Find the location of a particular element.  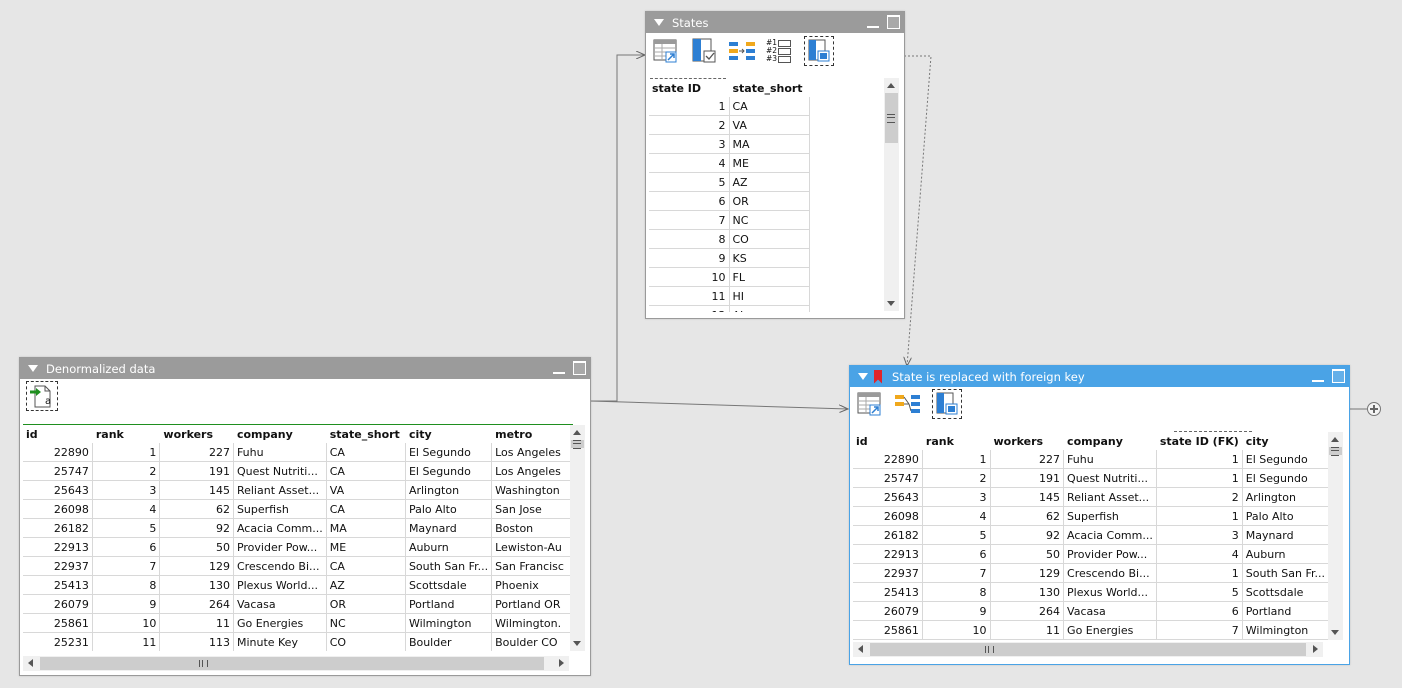

table-cell: 25861 is located at coordinates (58, 623).